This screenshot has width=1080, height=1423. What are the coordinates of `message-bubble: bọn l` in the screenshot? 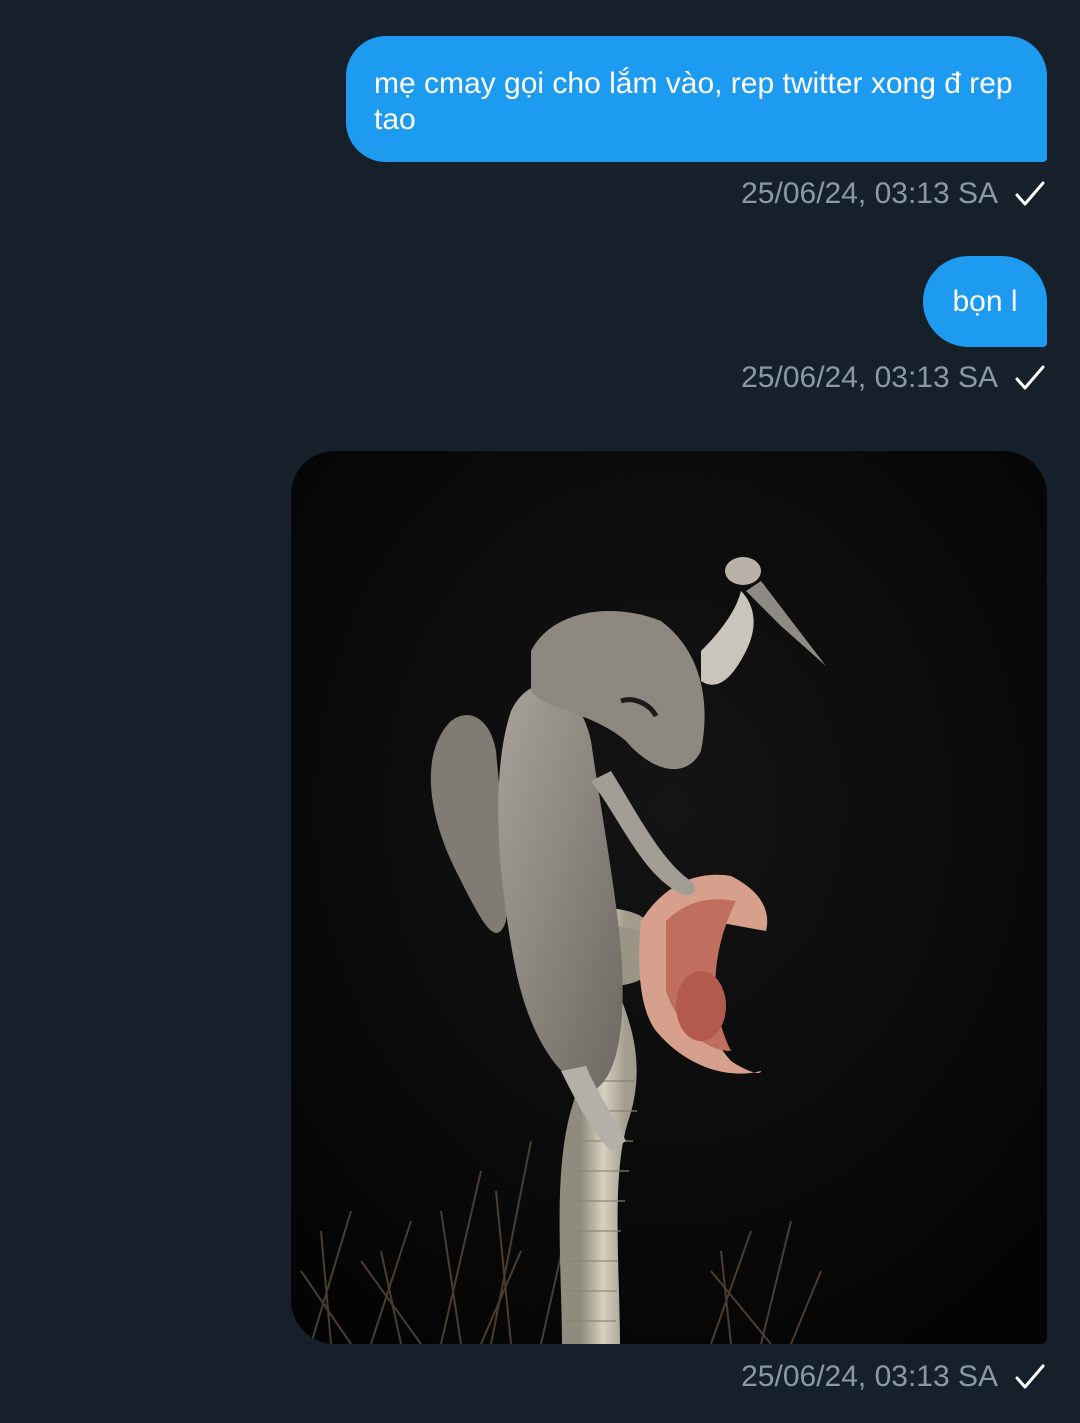 It's located at (985, 301).